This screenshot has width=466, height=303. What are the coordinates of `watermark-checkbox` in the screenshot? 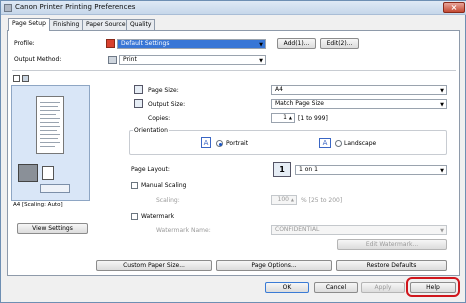 It's located at (134, 216).